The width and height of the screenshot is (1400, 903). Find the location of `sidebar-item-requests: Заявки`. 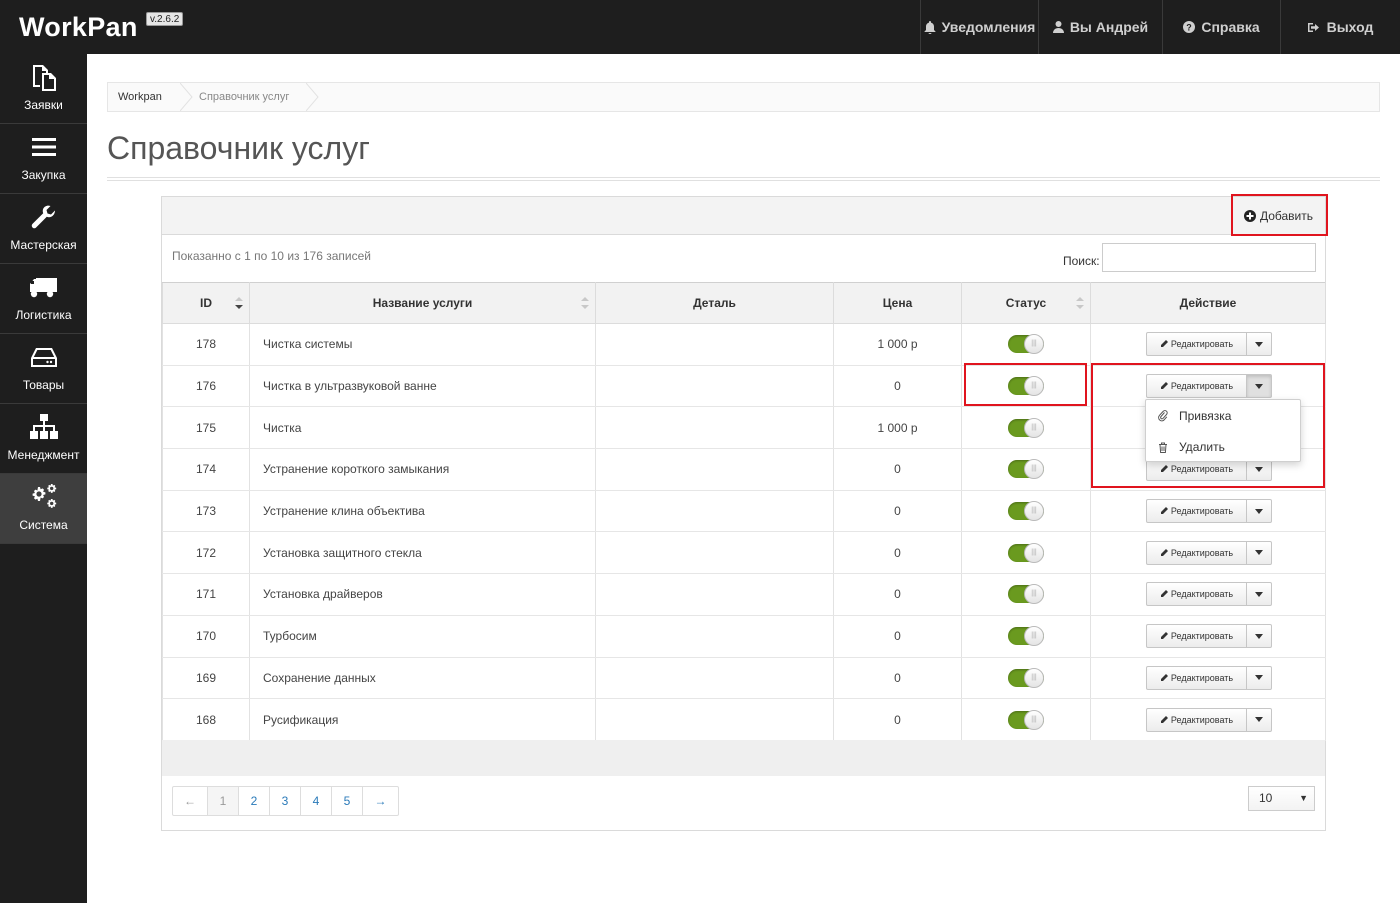

sidebar-item-requests: Заявки is located at coordinates (43, 89).